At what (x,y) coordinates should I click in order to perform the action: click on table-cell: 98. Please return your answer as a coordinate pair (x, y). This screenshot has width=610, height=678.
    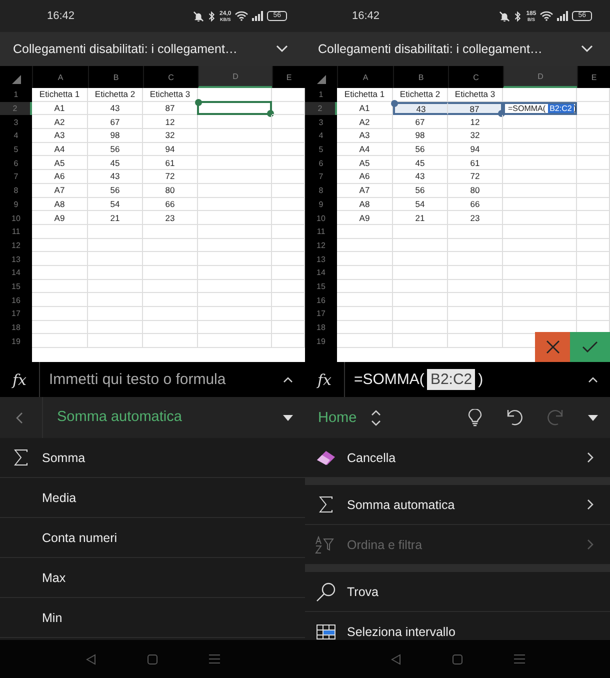
    Looking at the image, I should click on (420, 136).